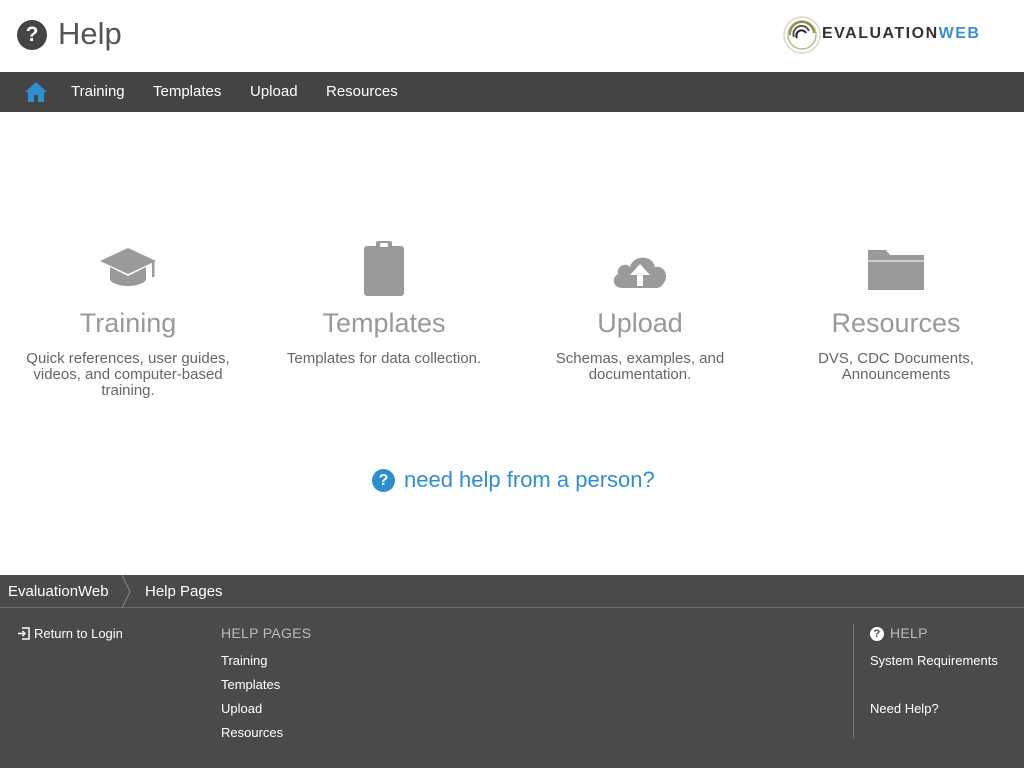  What do you see at coordinates (266, 633) in the screenshot?
I see `help-pages-heading: HELP PAGES` at bounding box center [266, 633].